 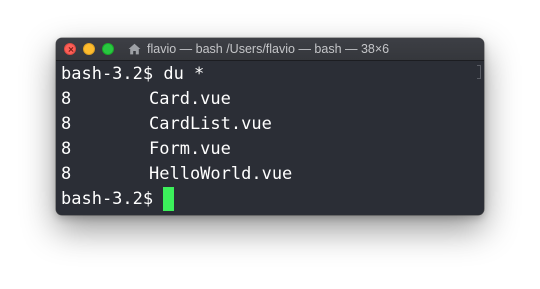 I want to click on output-row: 8 Card.vue, so click(x=272, y=99).